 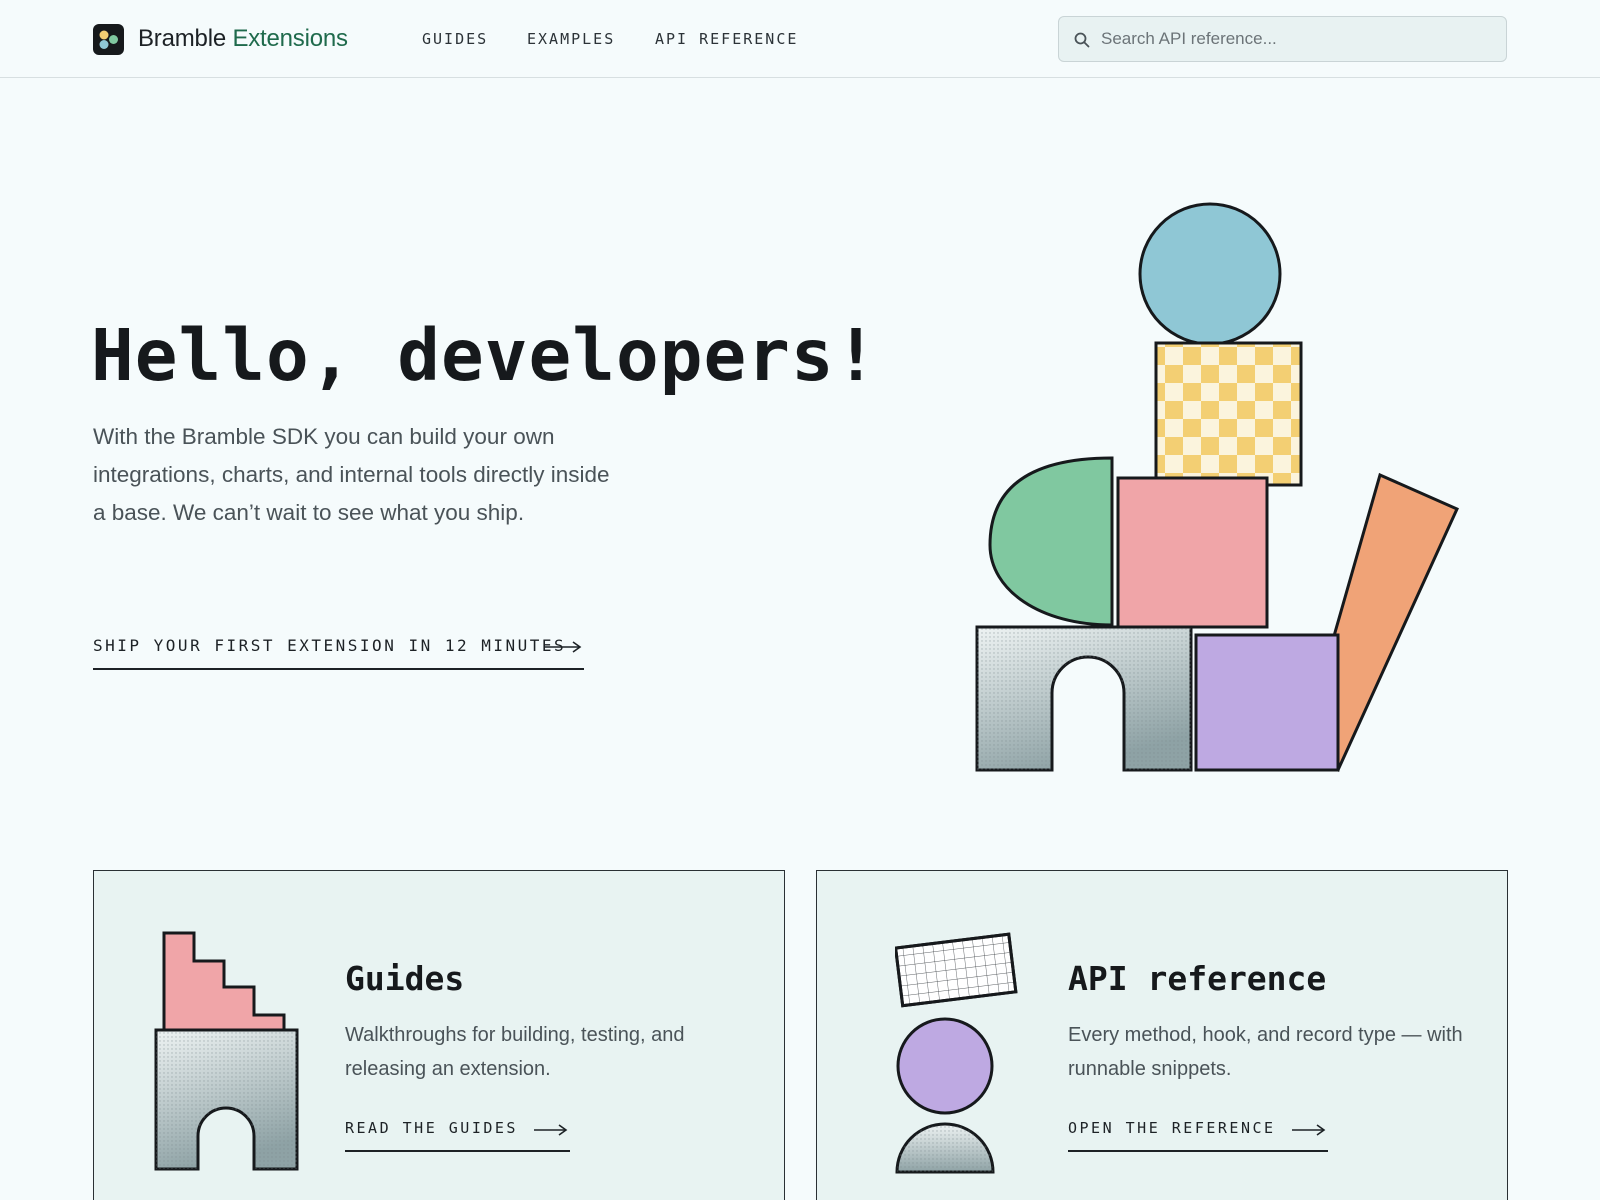 What do you see at coordinates (1301, 39) in the screenshot?
I see `search-input` at bounding box center [1301, 39].